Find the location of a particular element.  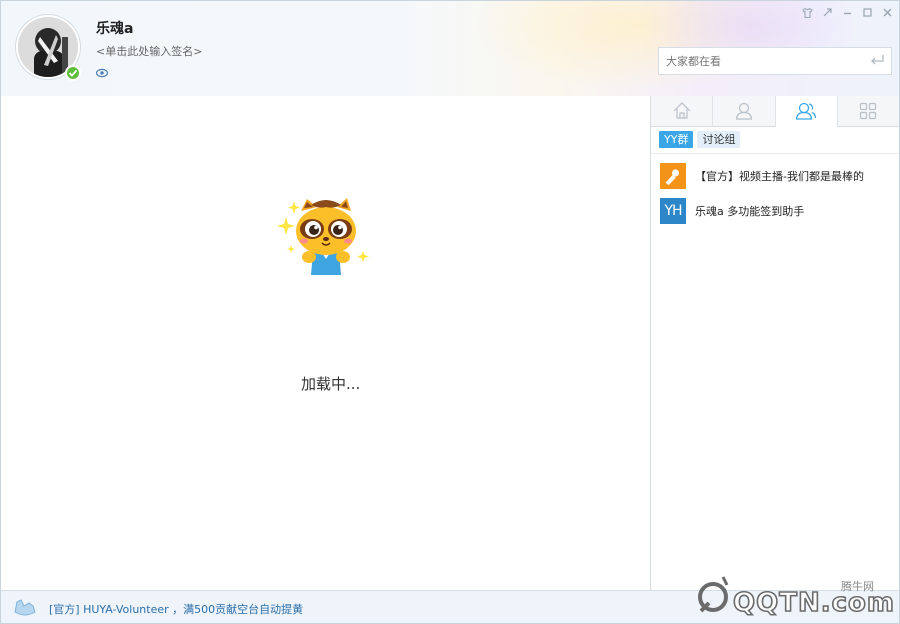

user-nickname: 乐魂a is located at coordinates (114, 28).